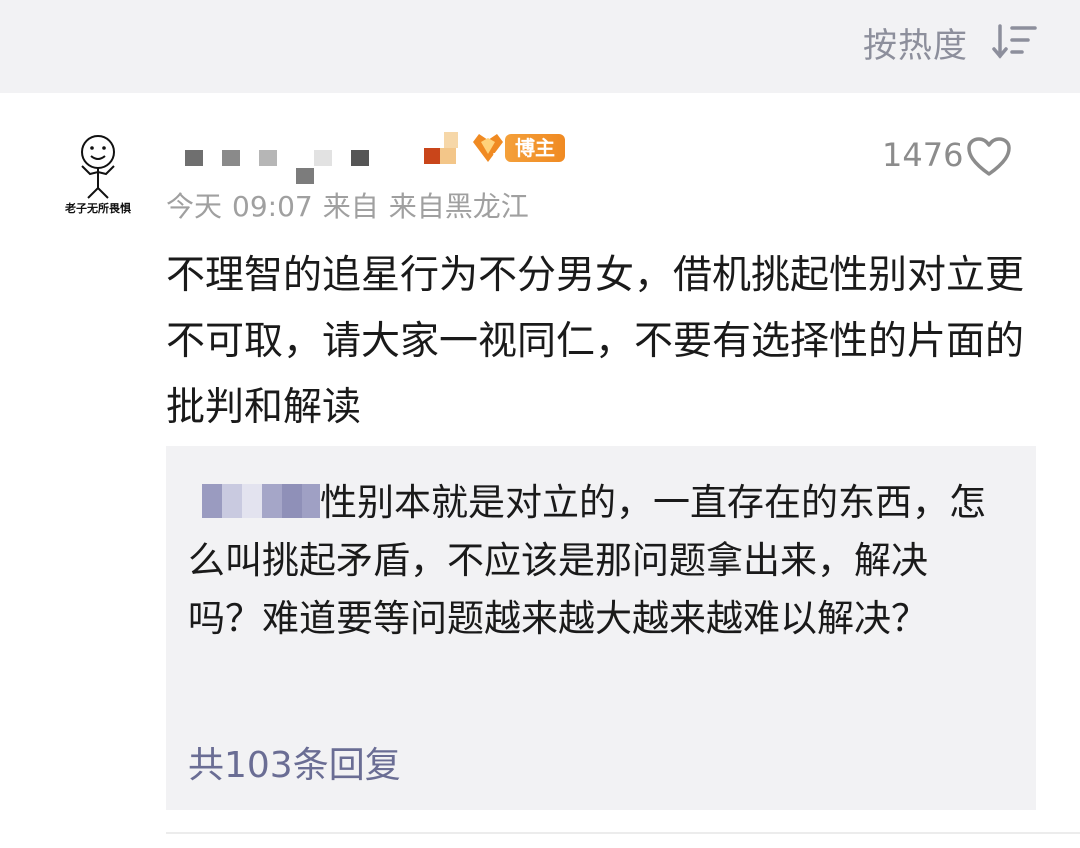  What do you see at coordinates (98, 167) in the screenshot?
I see `smiley-face-icon` at bounding box center [98, 167].